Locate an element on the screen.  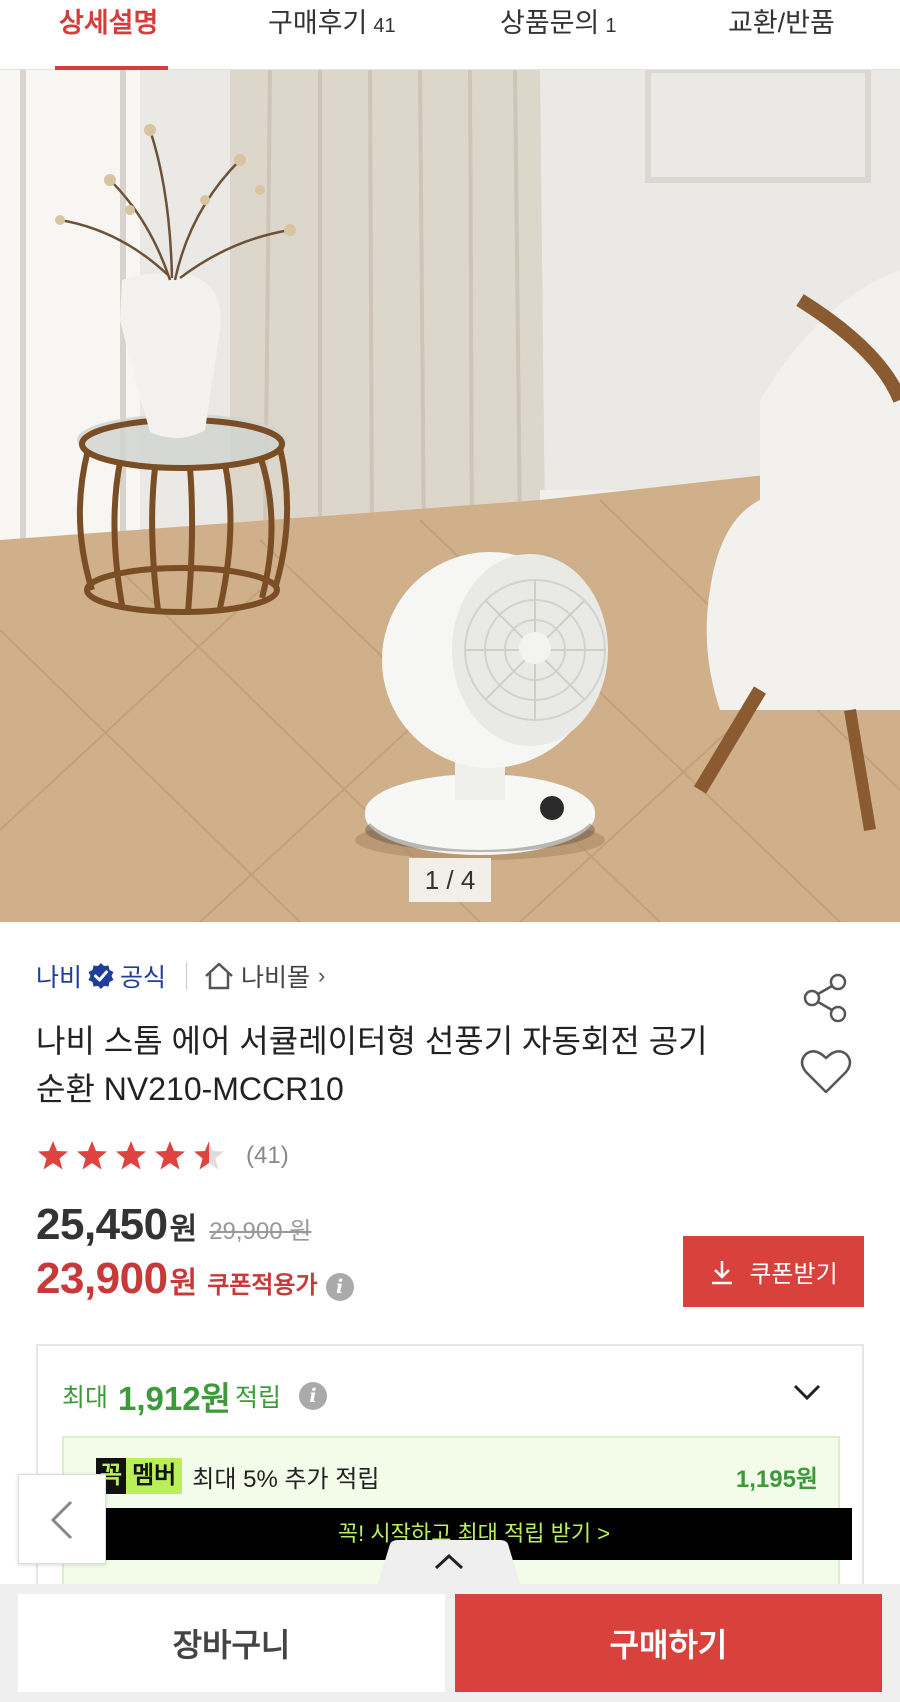
download-icon is located at coordinates (722, 1272).